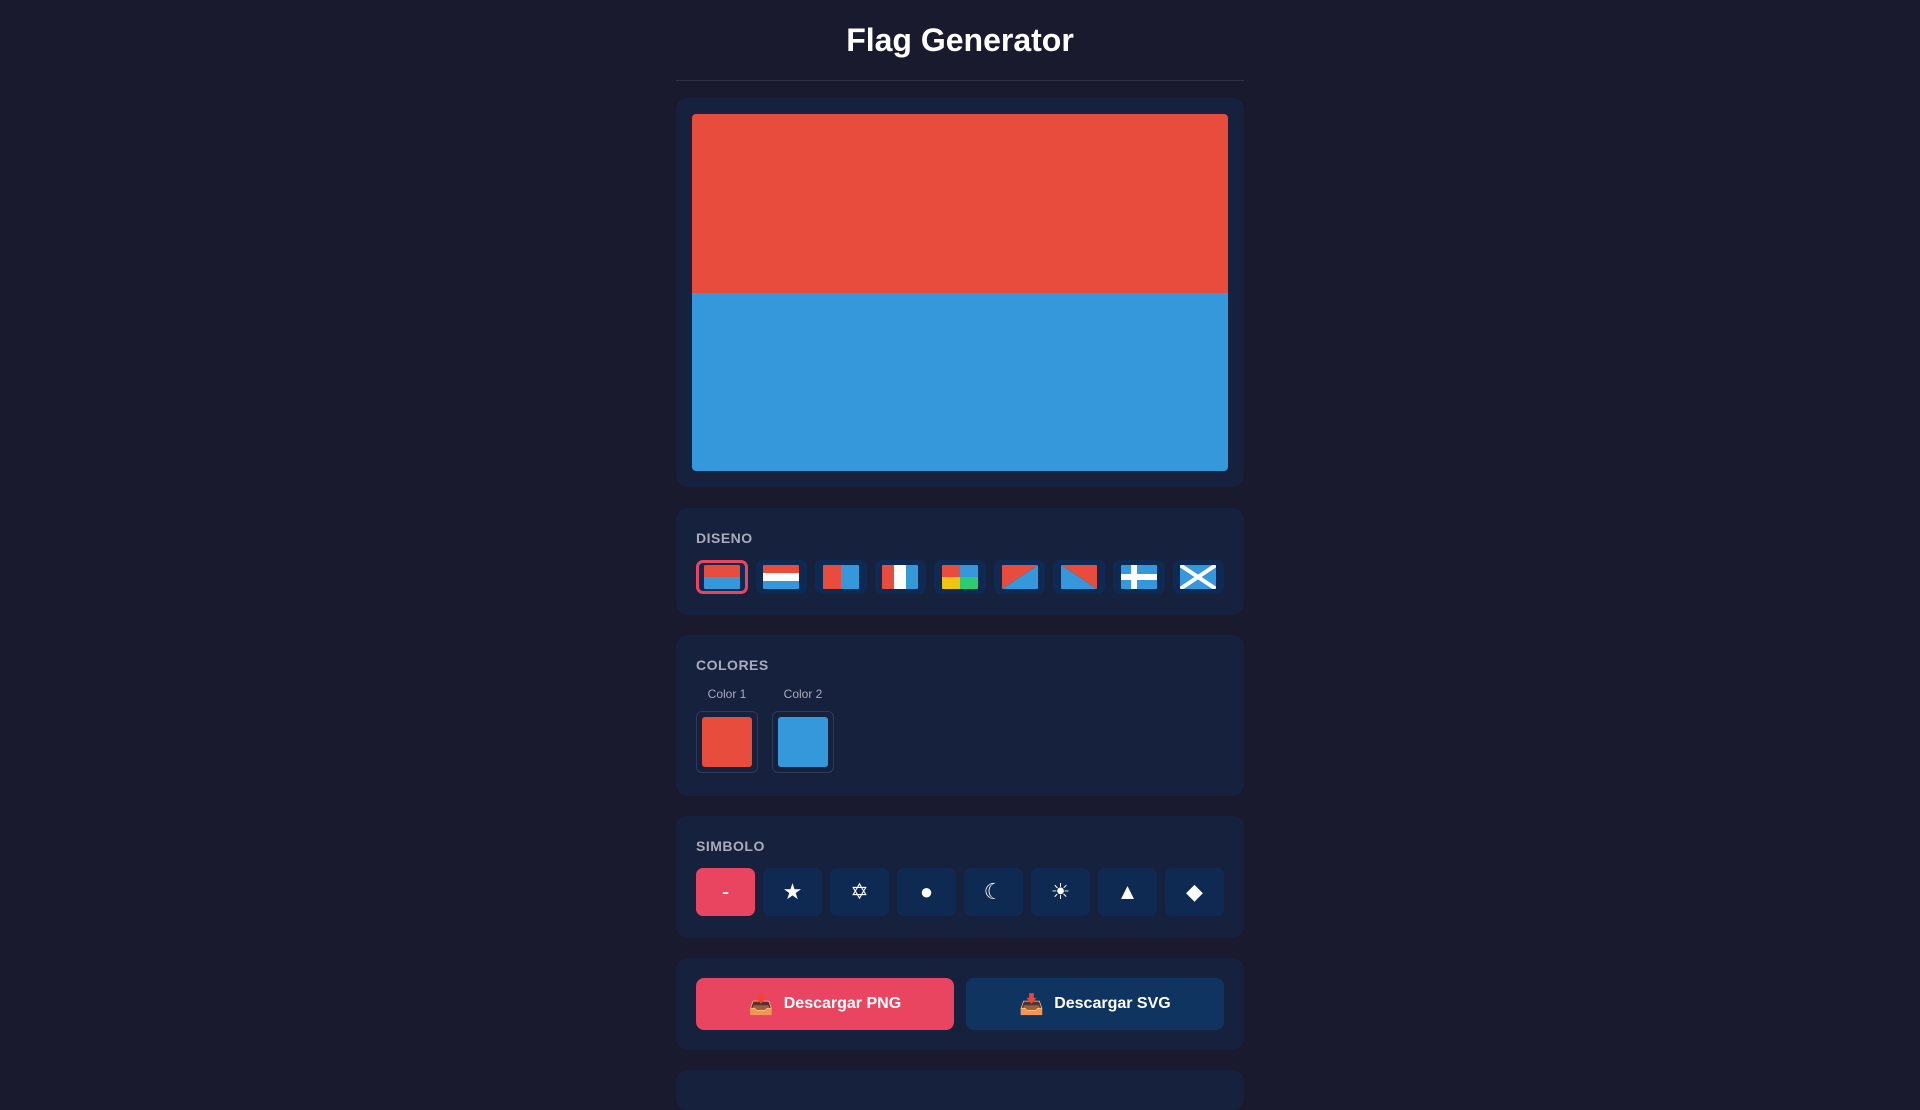 The width and height of the screenshot is (1920, 1110). Describe the element at coordinates (960, 892) in the screenshot. I see `symbol-options: - ★ ✡ ● ☾ ☀ ▲ ◆` at that location.